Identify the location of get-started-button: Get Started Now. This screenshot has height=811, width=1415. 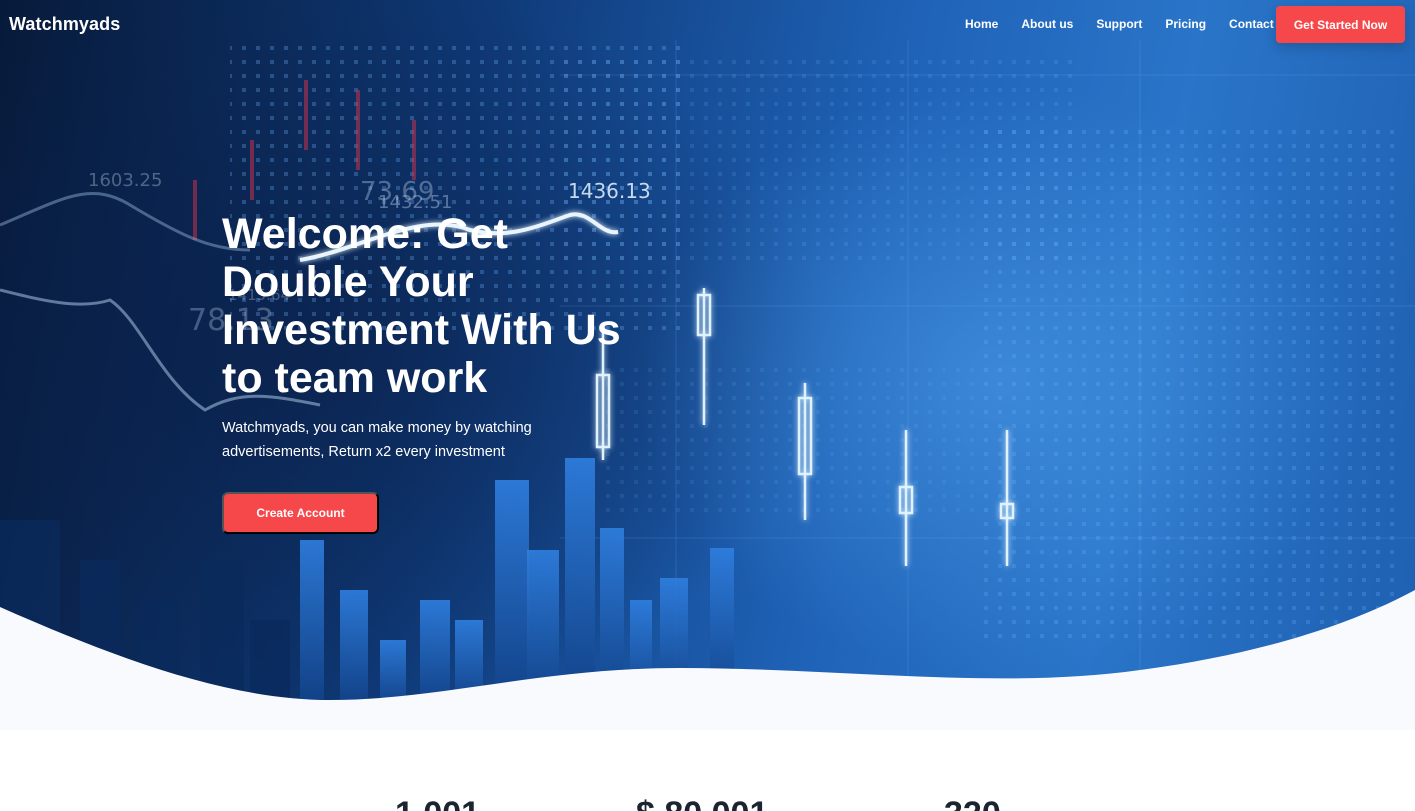
(1340, 24).